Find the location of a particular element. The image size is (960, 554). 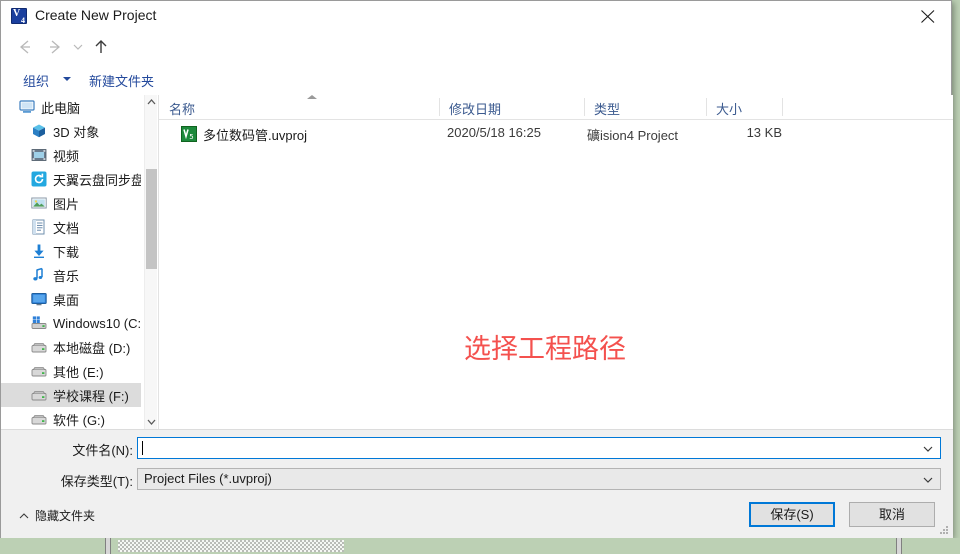

up-button is located at coordinates (102, 48).